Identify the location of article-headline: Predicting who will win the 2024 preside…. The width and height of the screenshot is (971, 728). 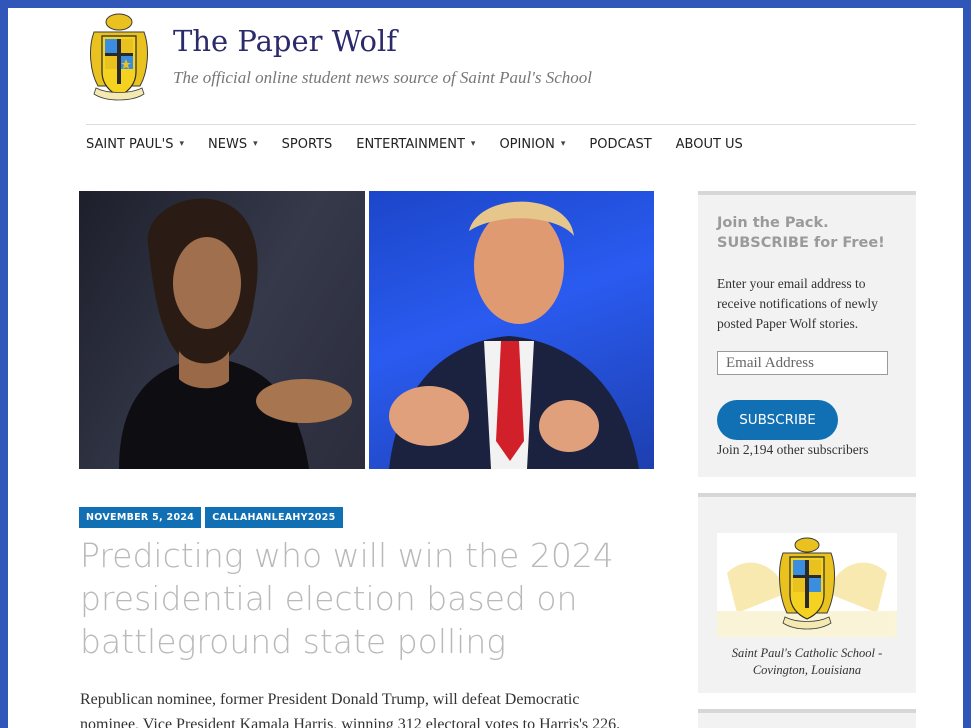
(360, 598).